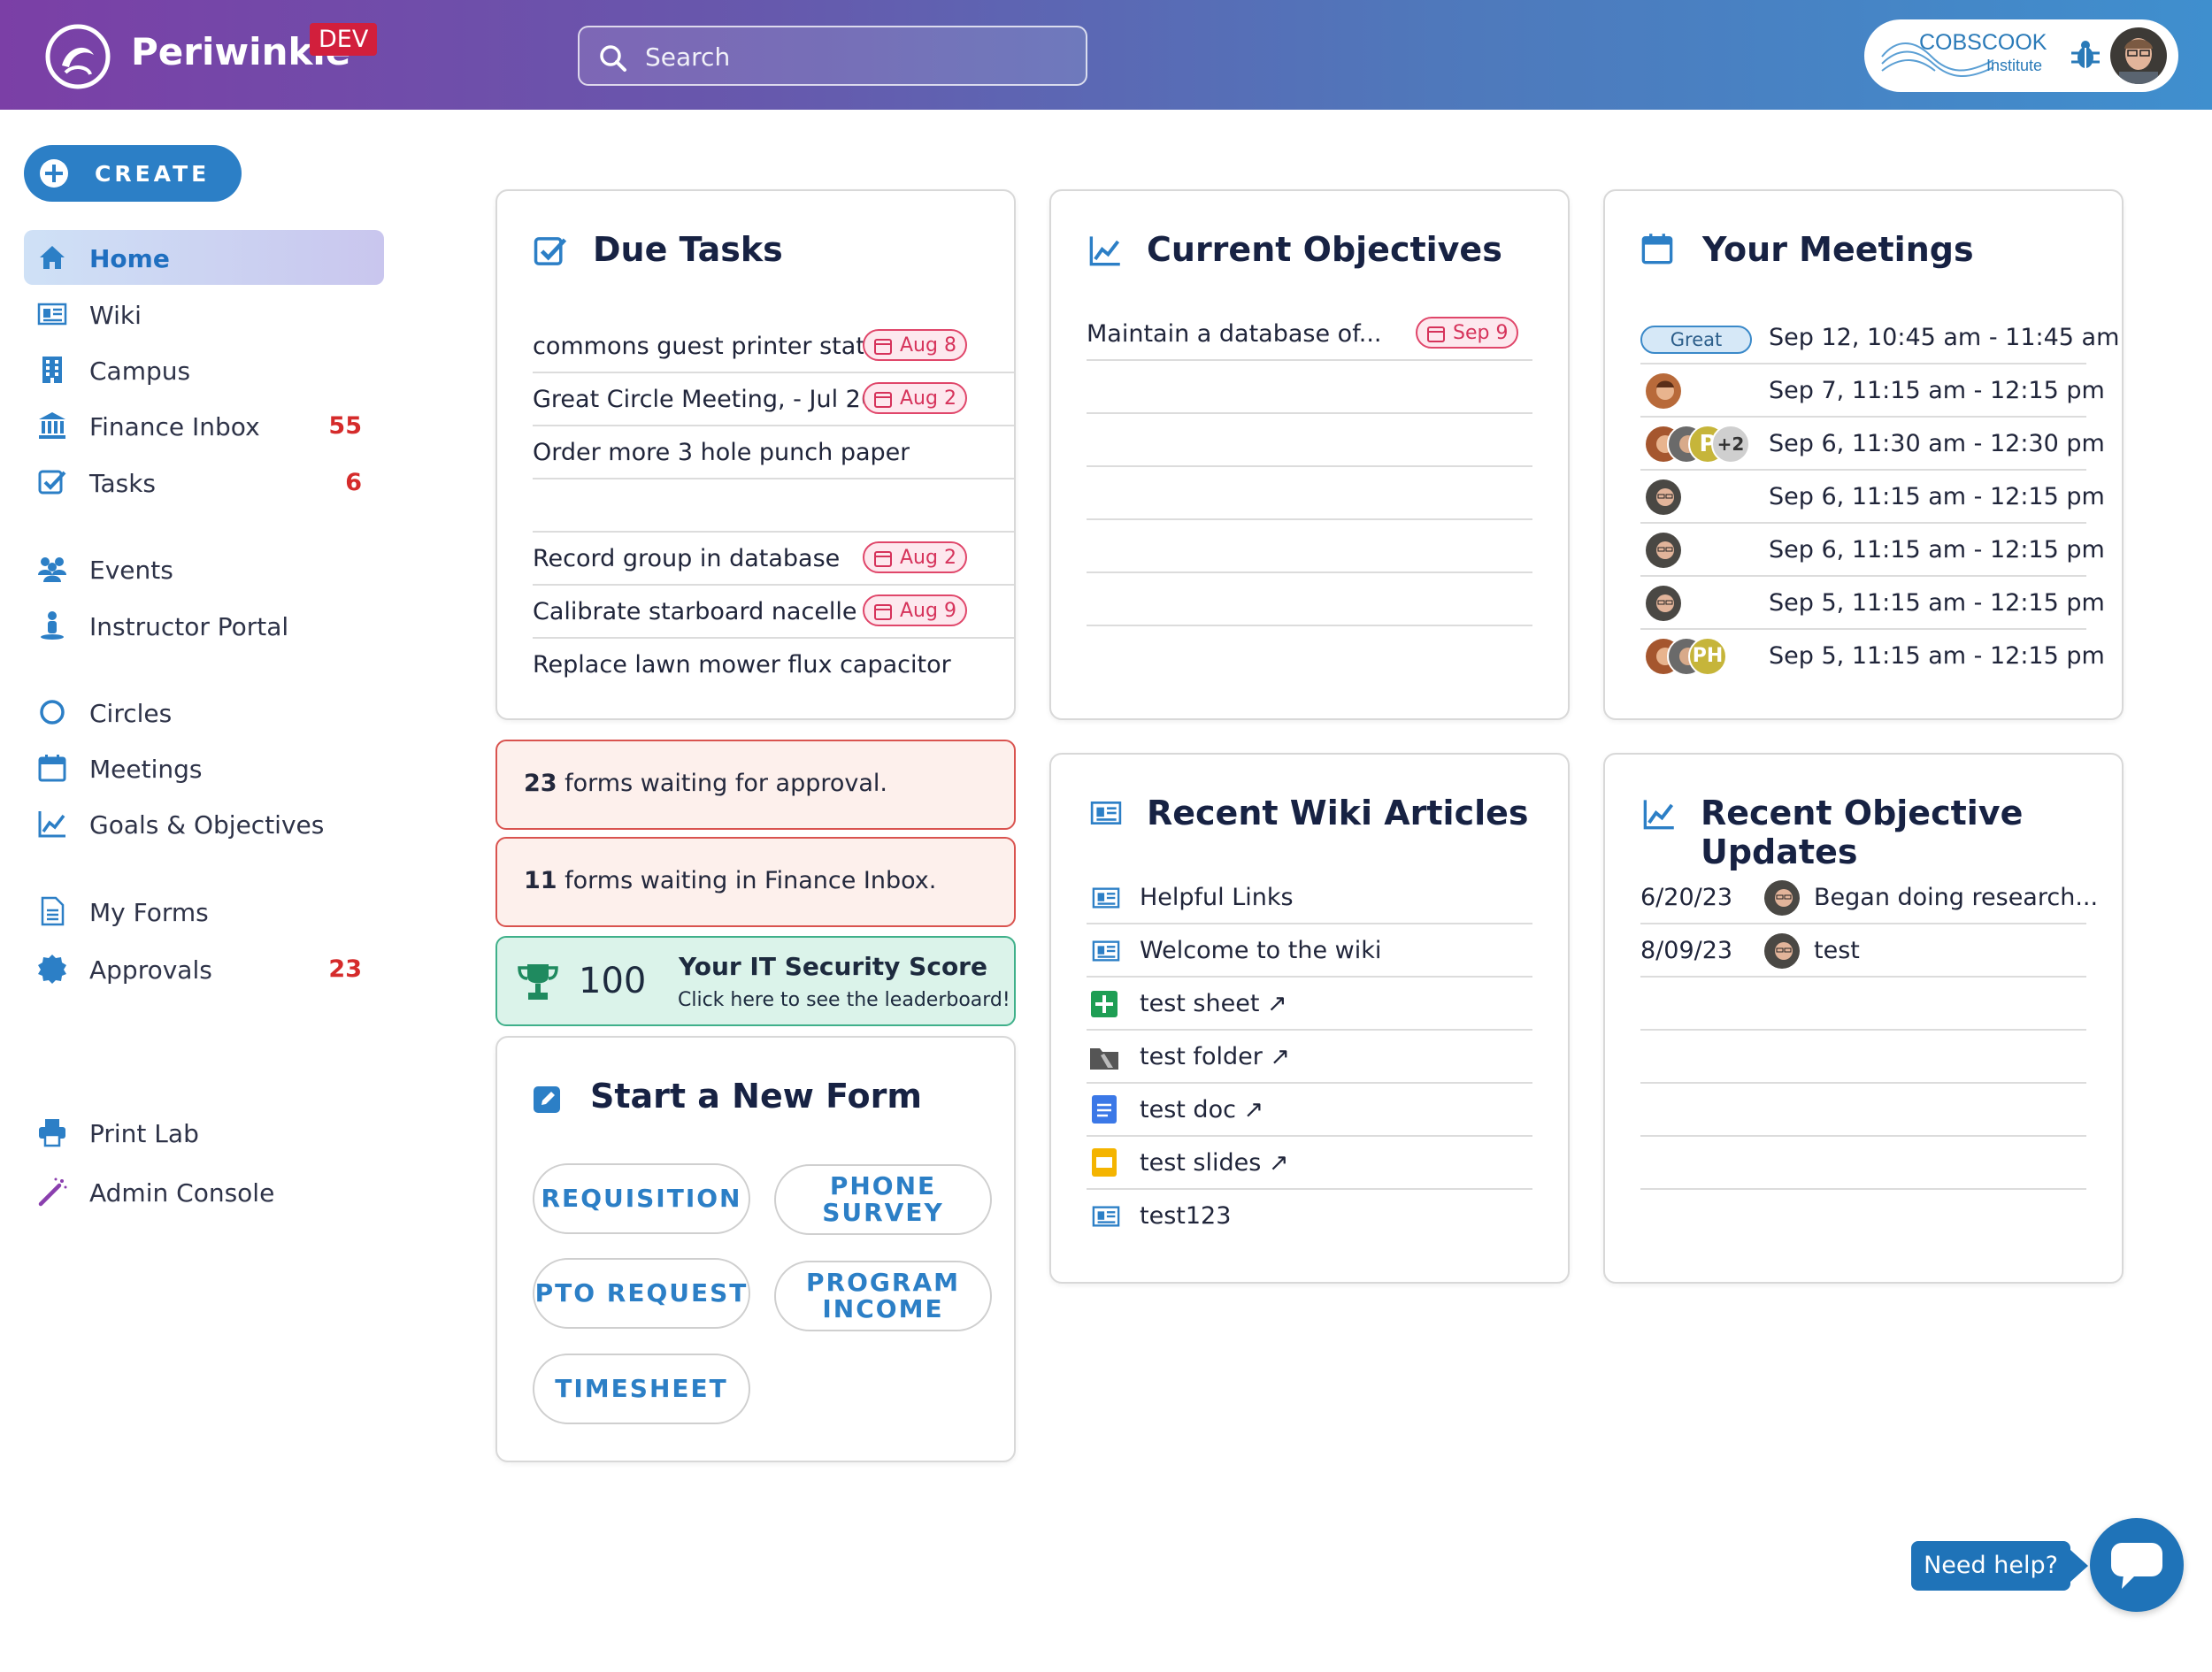 This screenshot has height=1672, width=2212. What do you see at coordinates (204, 767) in the screenshot?
I see `sidebar-item-meetings: Meetings` at bounding box center [204, 767].